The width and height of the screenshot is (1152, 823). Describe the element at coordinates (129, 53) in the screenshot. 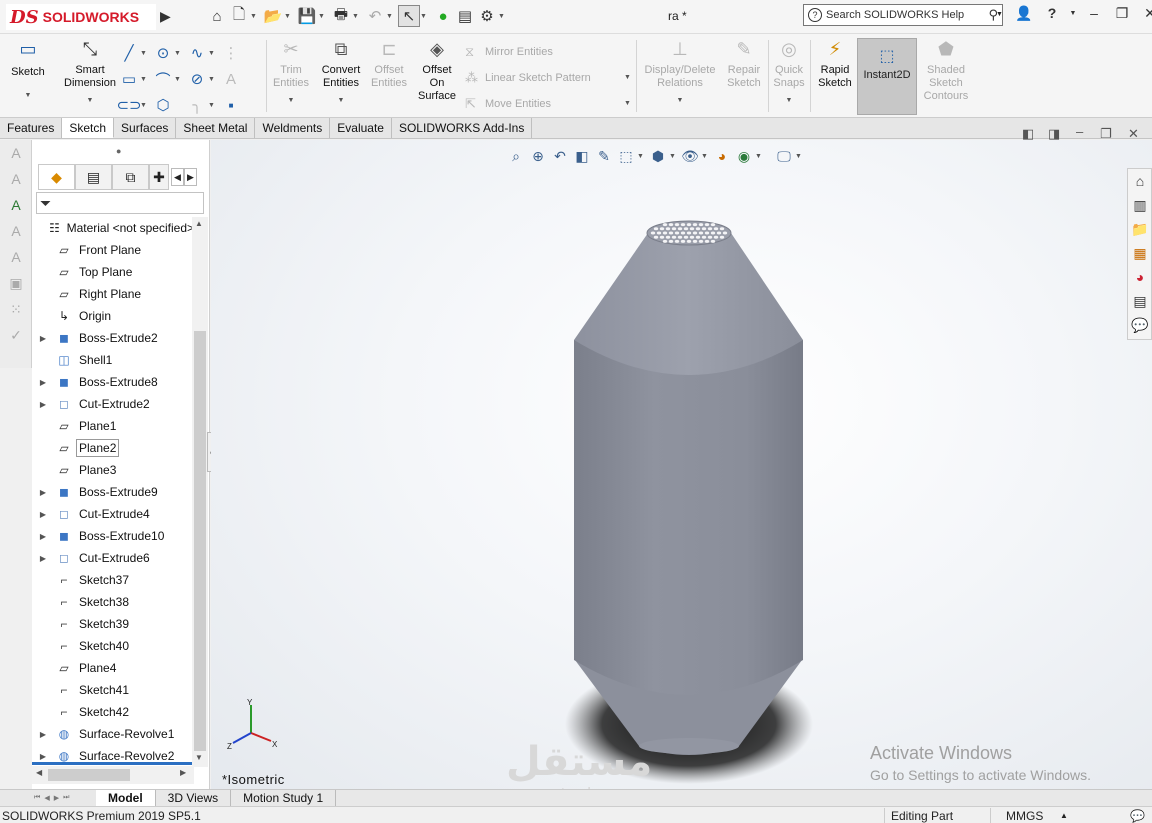

I see `line-icon: ╱` at that location.